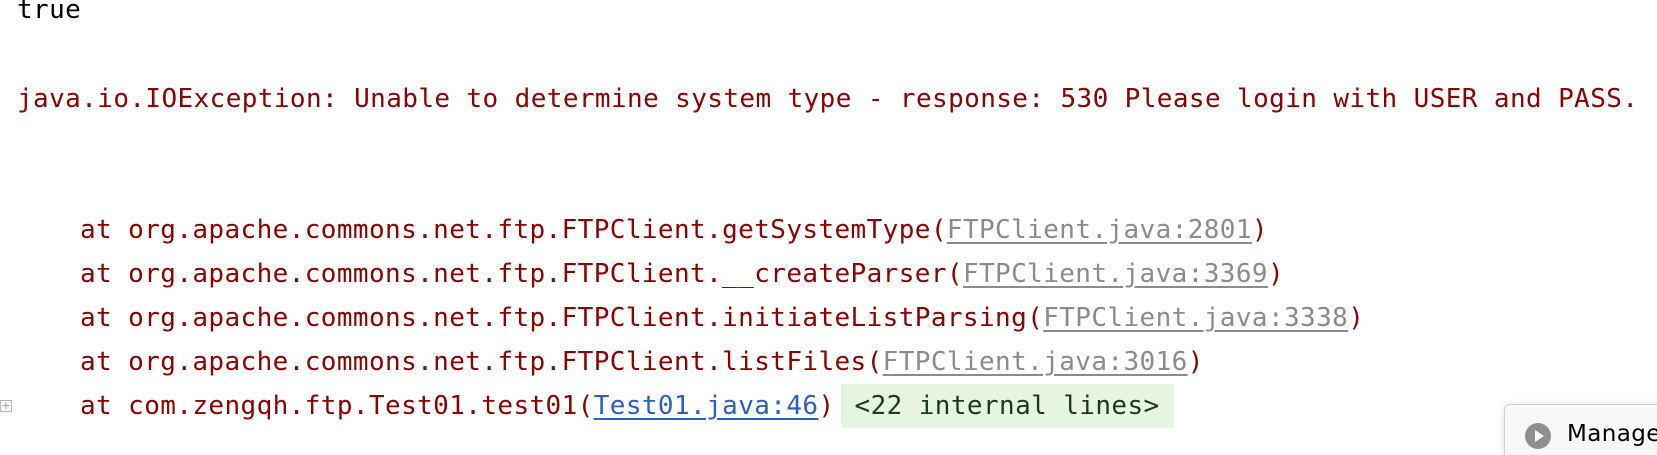 The height and width of the screenshot is (455, 1657). What do you see at coordinates (1612, 434) in the screenshot?
I see `manage-label: Manage` at bounding box center [1612, 434].